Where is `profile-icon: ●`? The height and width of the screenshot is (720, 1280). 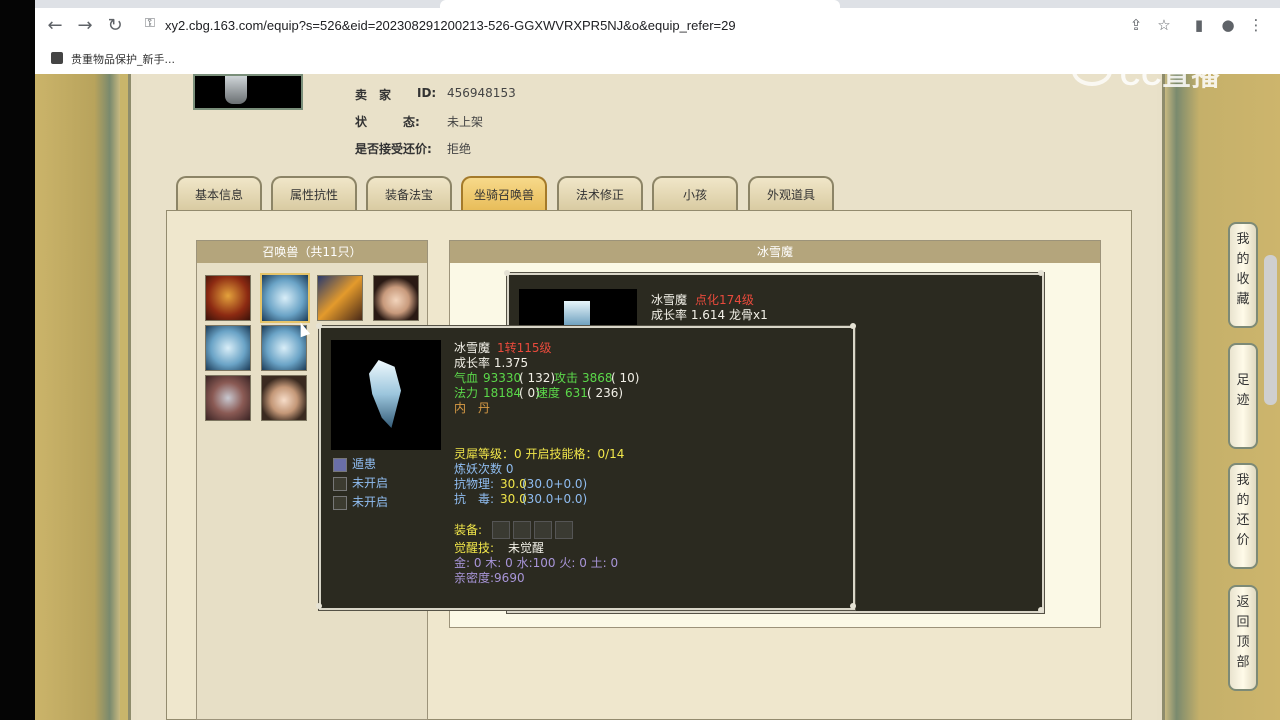
profile-icon: ● is located at coordinates (1228, 25).